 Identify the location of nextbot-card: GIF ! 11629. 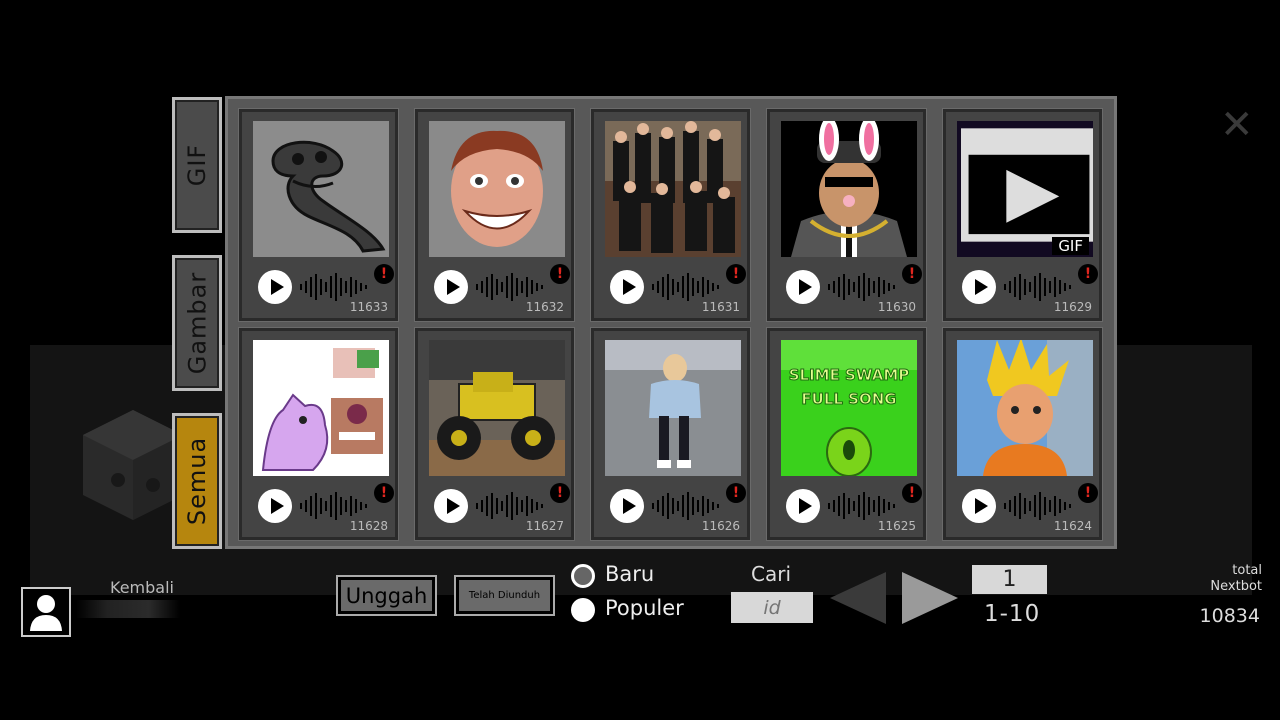
(1022, 215).